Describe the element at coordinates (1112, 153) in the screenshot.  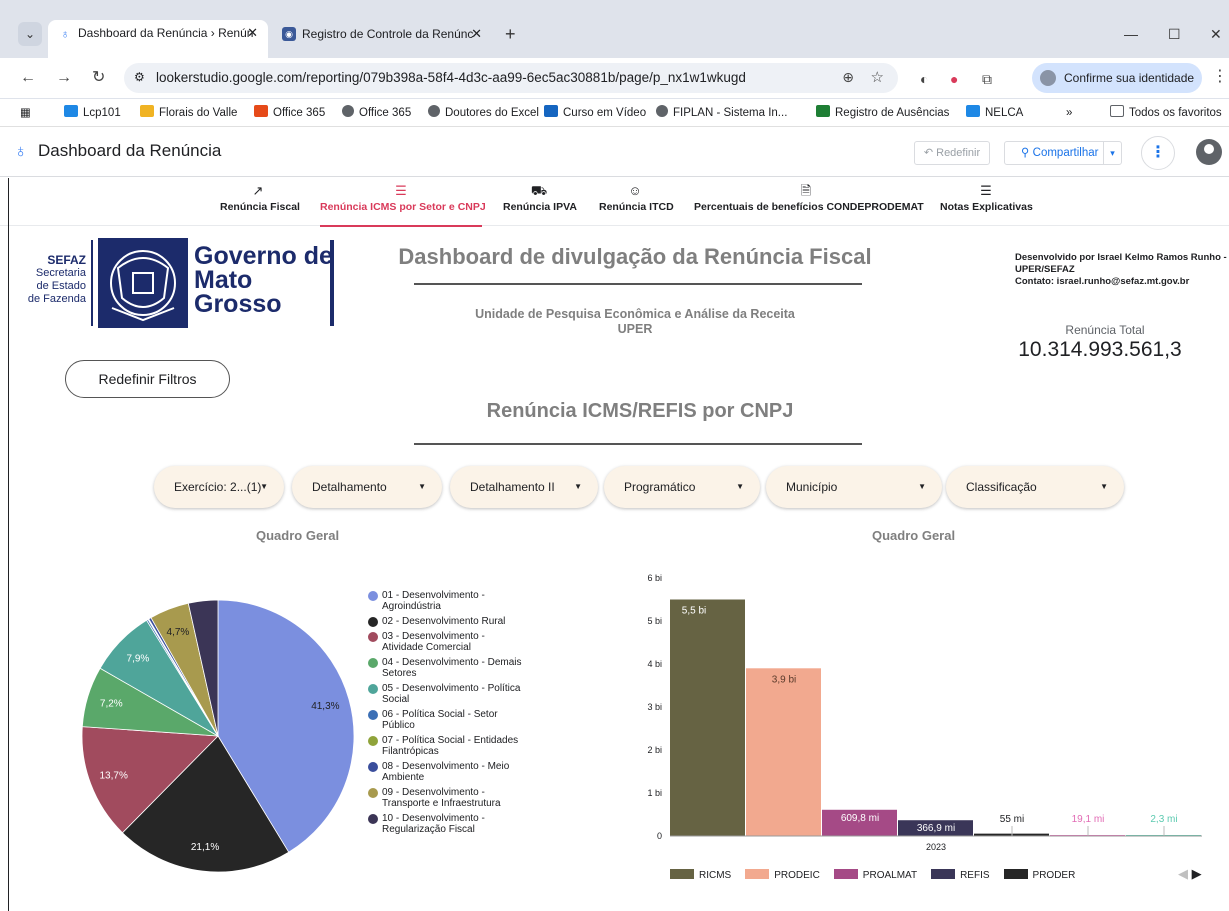
I see `share-dropdown-icon: ▾` at that location.